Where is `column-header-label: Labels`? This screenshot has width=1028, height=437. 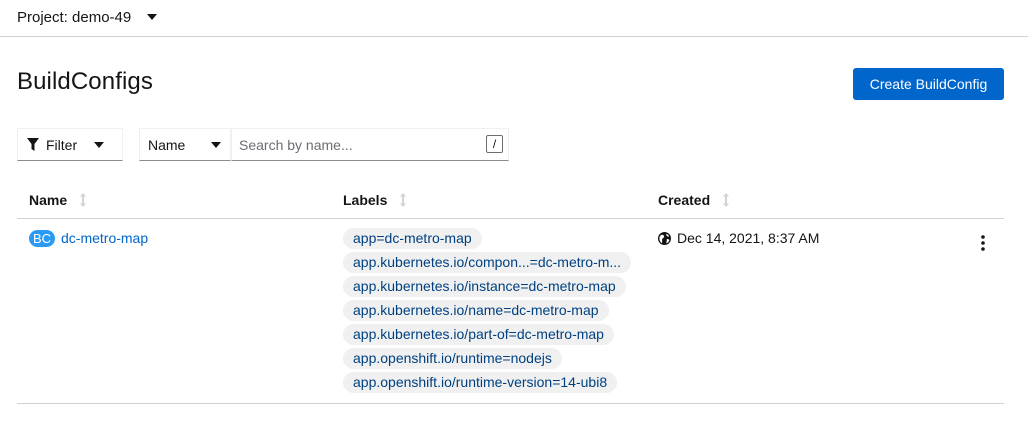
column-header-label: Labels is located at coordinates (365, 200).